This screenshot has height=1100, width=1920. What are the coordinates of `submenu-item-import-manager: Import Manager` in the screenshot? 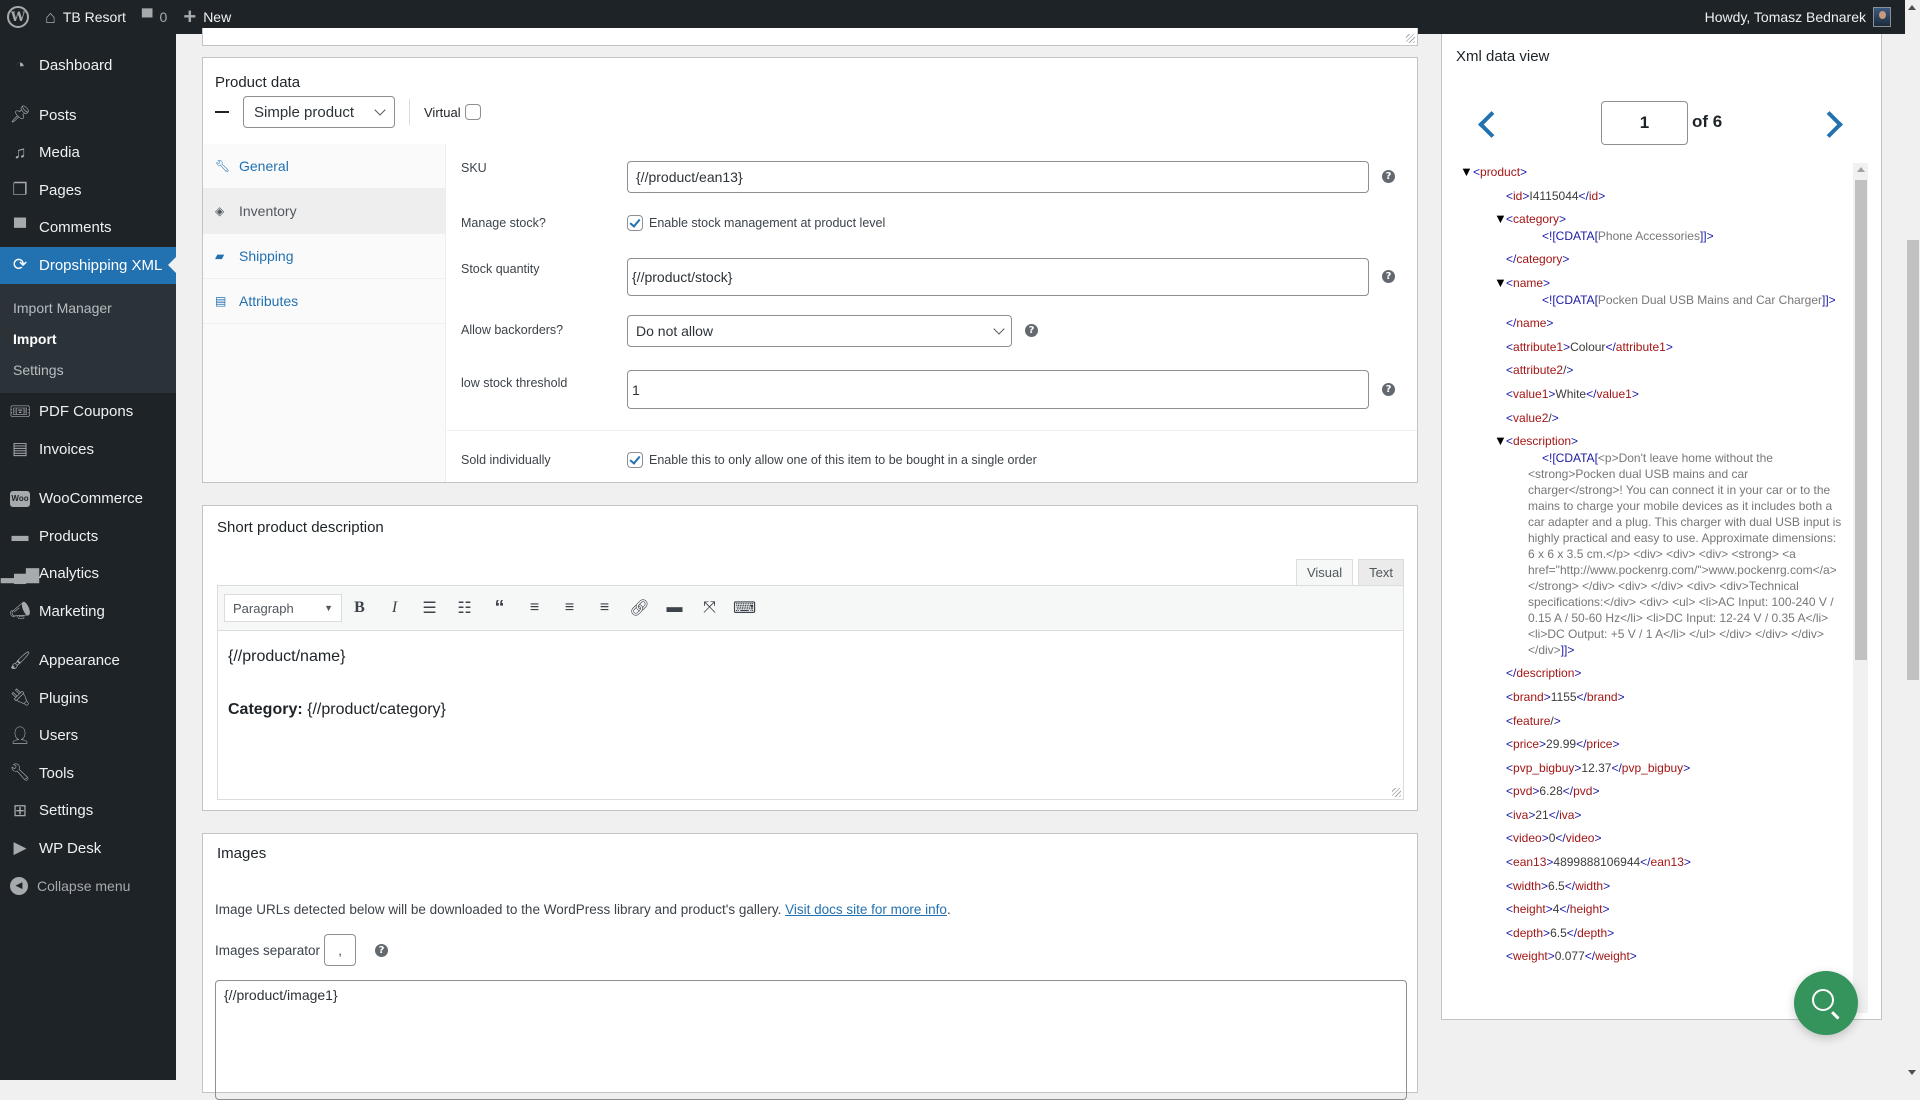 It's located at (88, 307).